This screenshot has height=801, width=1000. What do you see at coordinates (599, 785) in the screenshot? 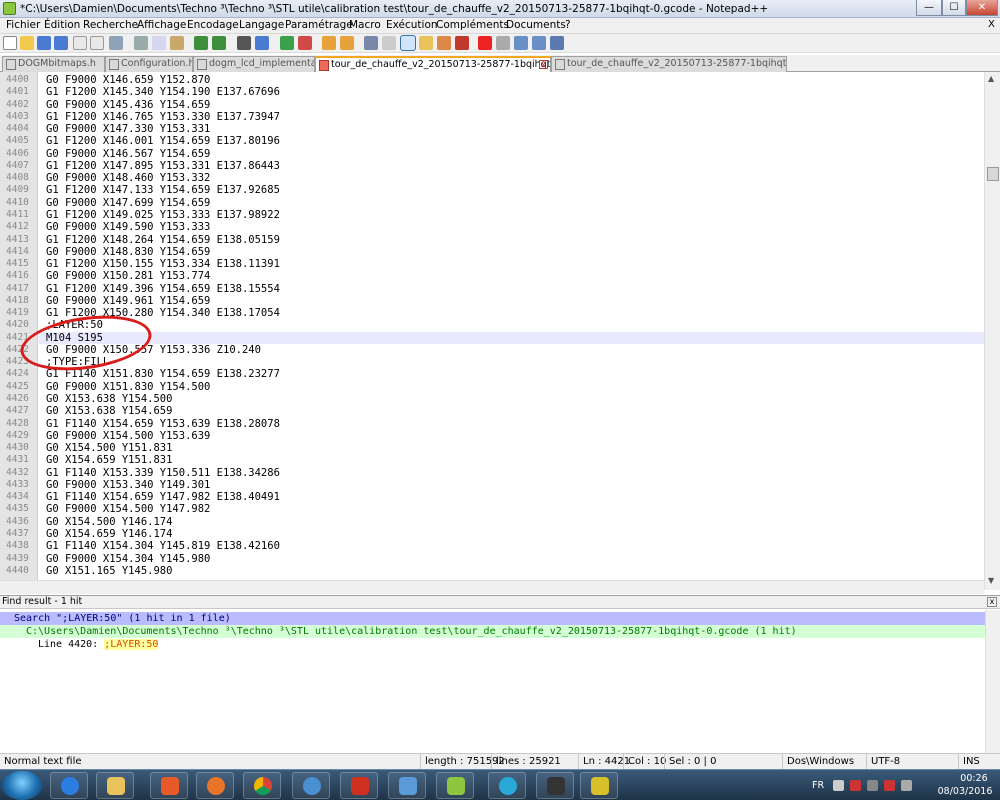
I see `taskbar-app-yellow` at bounding box center [599, 785].